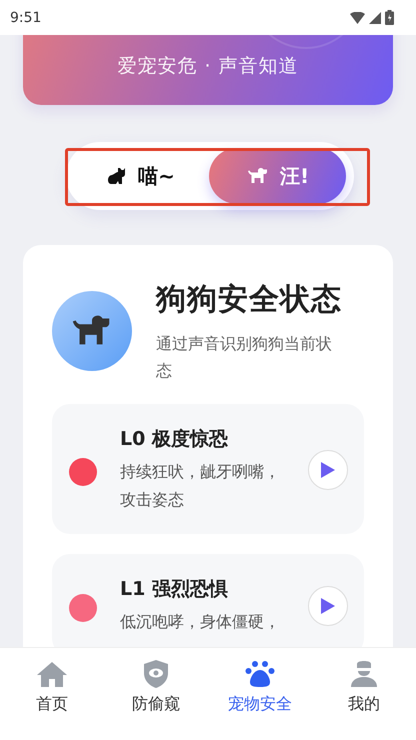  Describe the element at coordinates (156, 694) in the screenshot. I see `tab-item: 防偷窥` at that location.